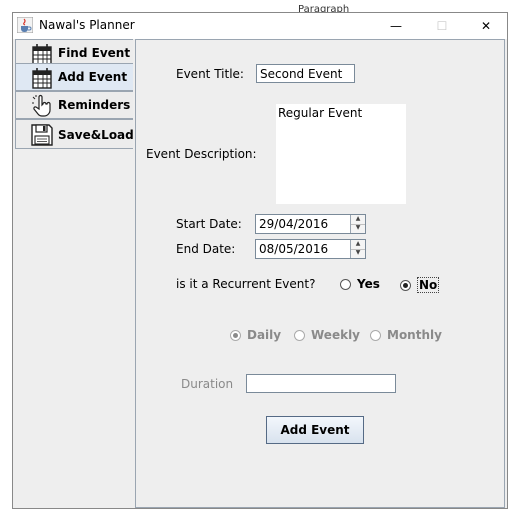 The height and width of the screenshot is (513, 508). What do you see at coordinates (260, 26) in the screenshot?
I see `title-bar: Nawal's Planner — ☐ ✕` at bounding box center [260, 26].